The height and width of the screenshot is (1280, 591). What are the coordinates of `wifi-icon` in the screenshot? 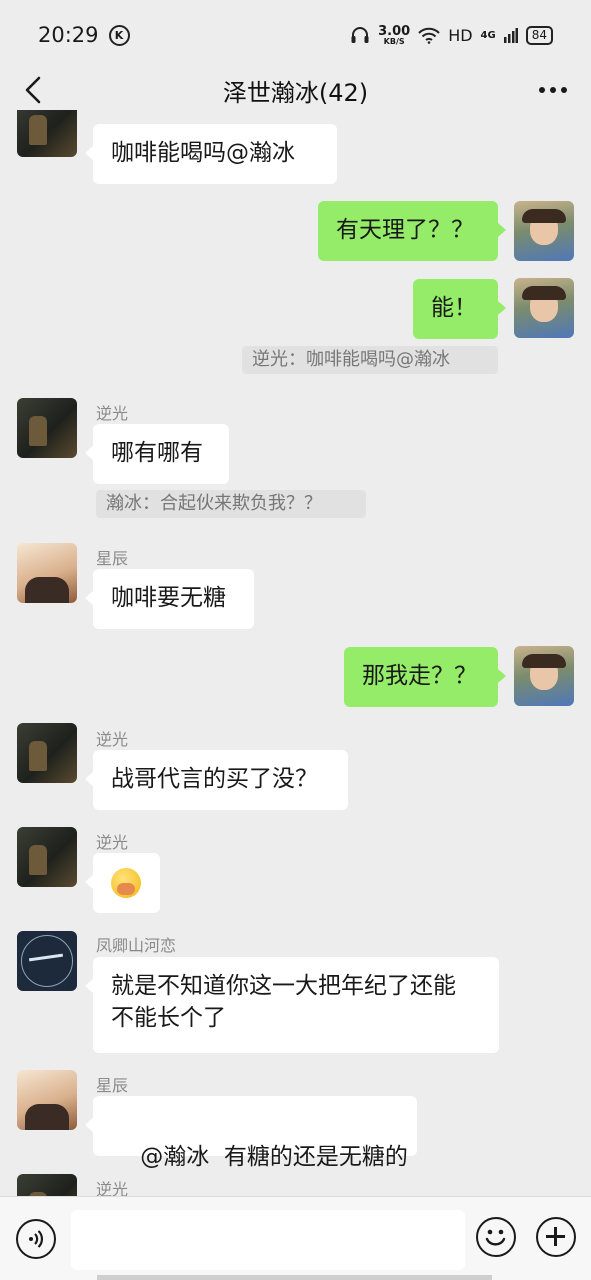 It's located at (429, 35).